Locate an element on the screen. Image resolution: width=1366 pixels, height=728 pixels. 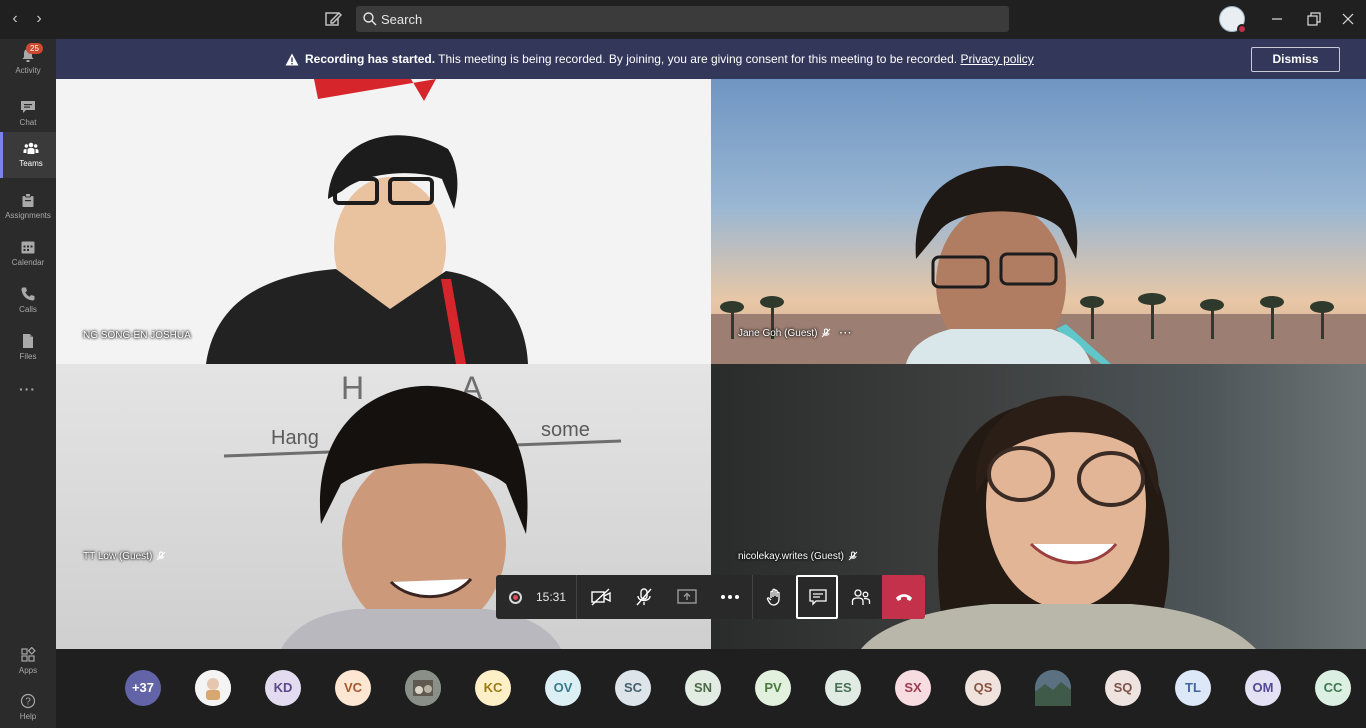
privacy-policy-link: Privacy policy is located at coordinates (996, 59).